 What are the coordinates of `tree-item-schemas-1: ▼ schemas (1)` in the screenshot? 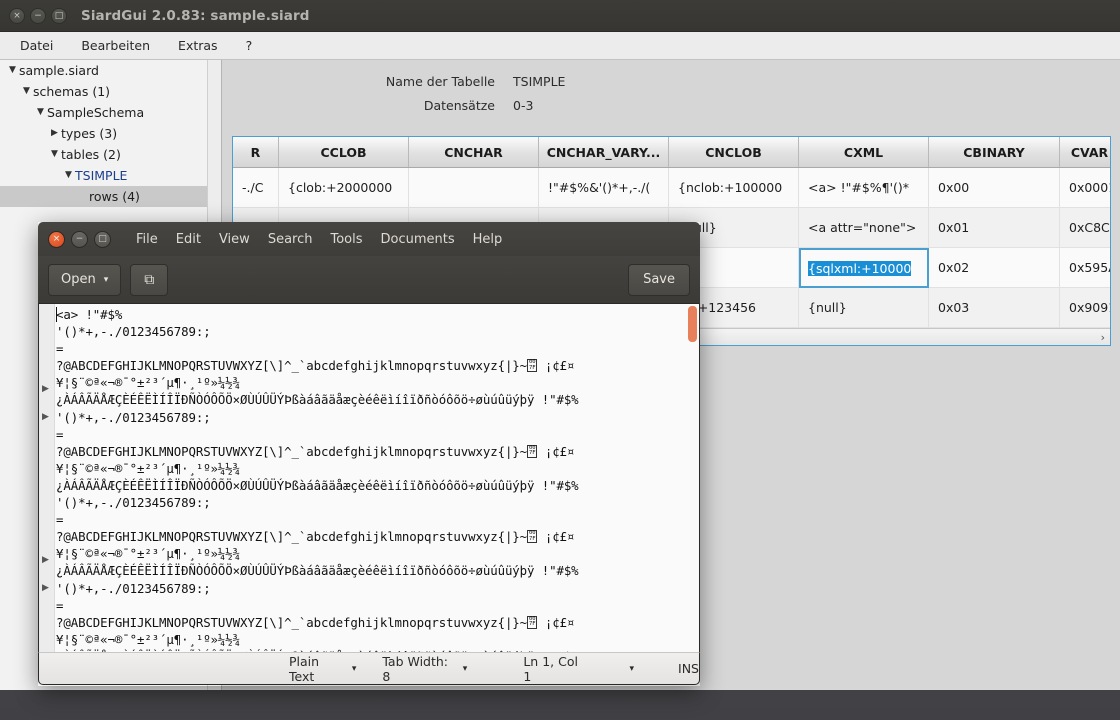 It's located at (110, 91).